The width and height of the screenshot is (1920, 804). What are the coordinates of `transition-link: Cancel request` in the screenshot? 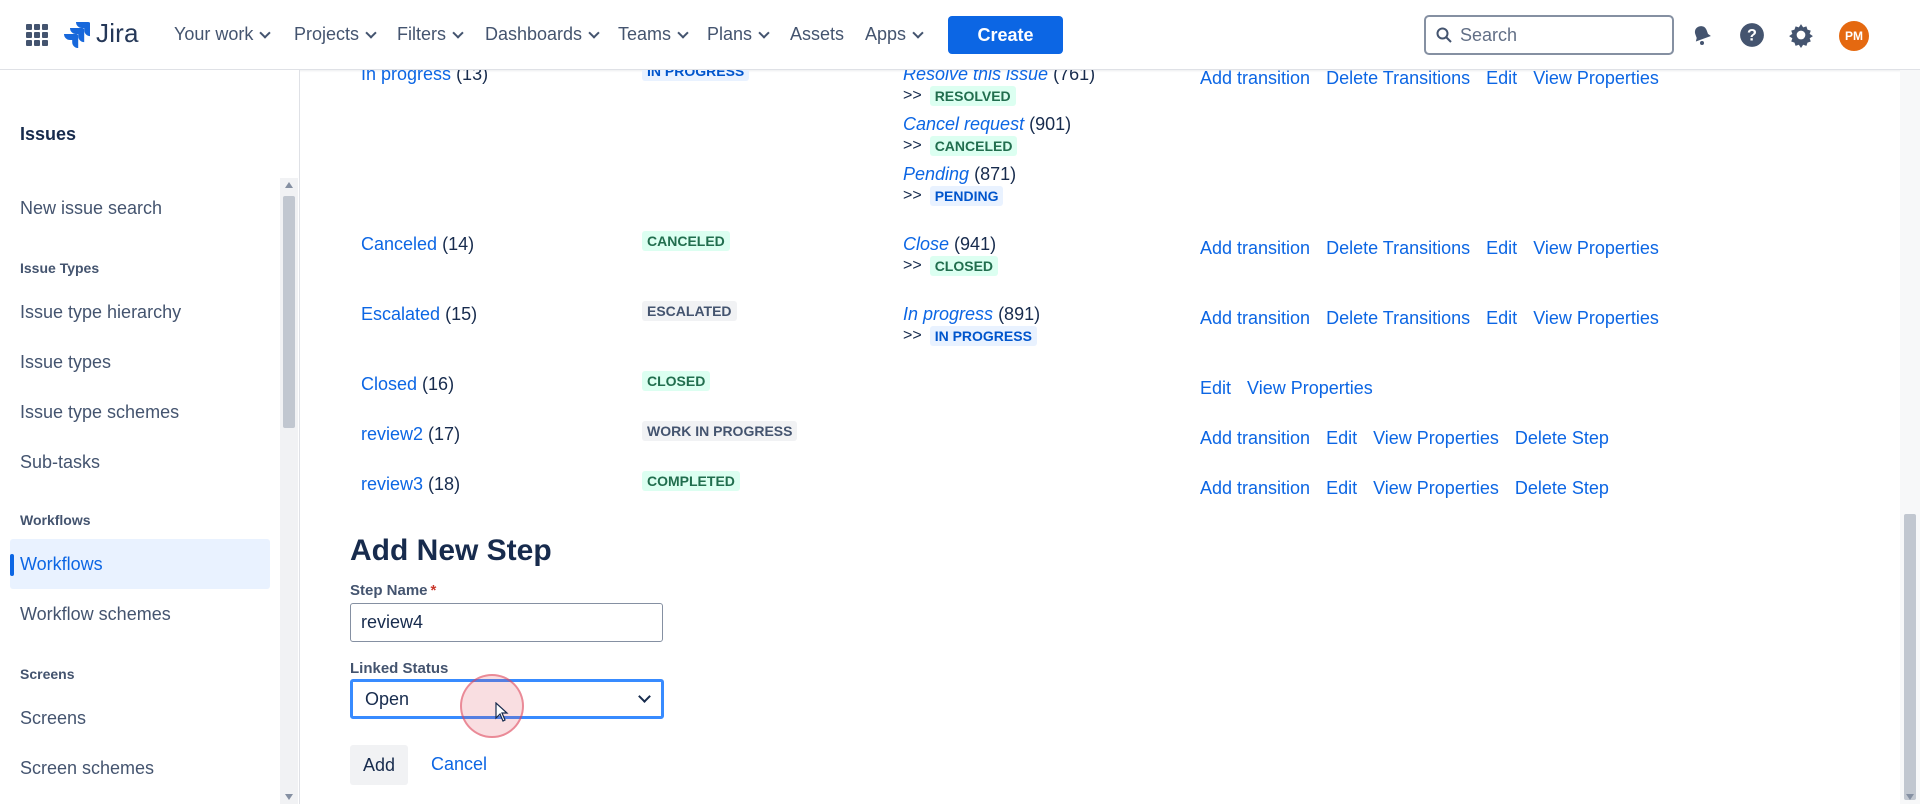 It's located at (963, 124).